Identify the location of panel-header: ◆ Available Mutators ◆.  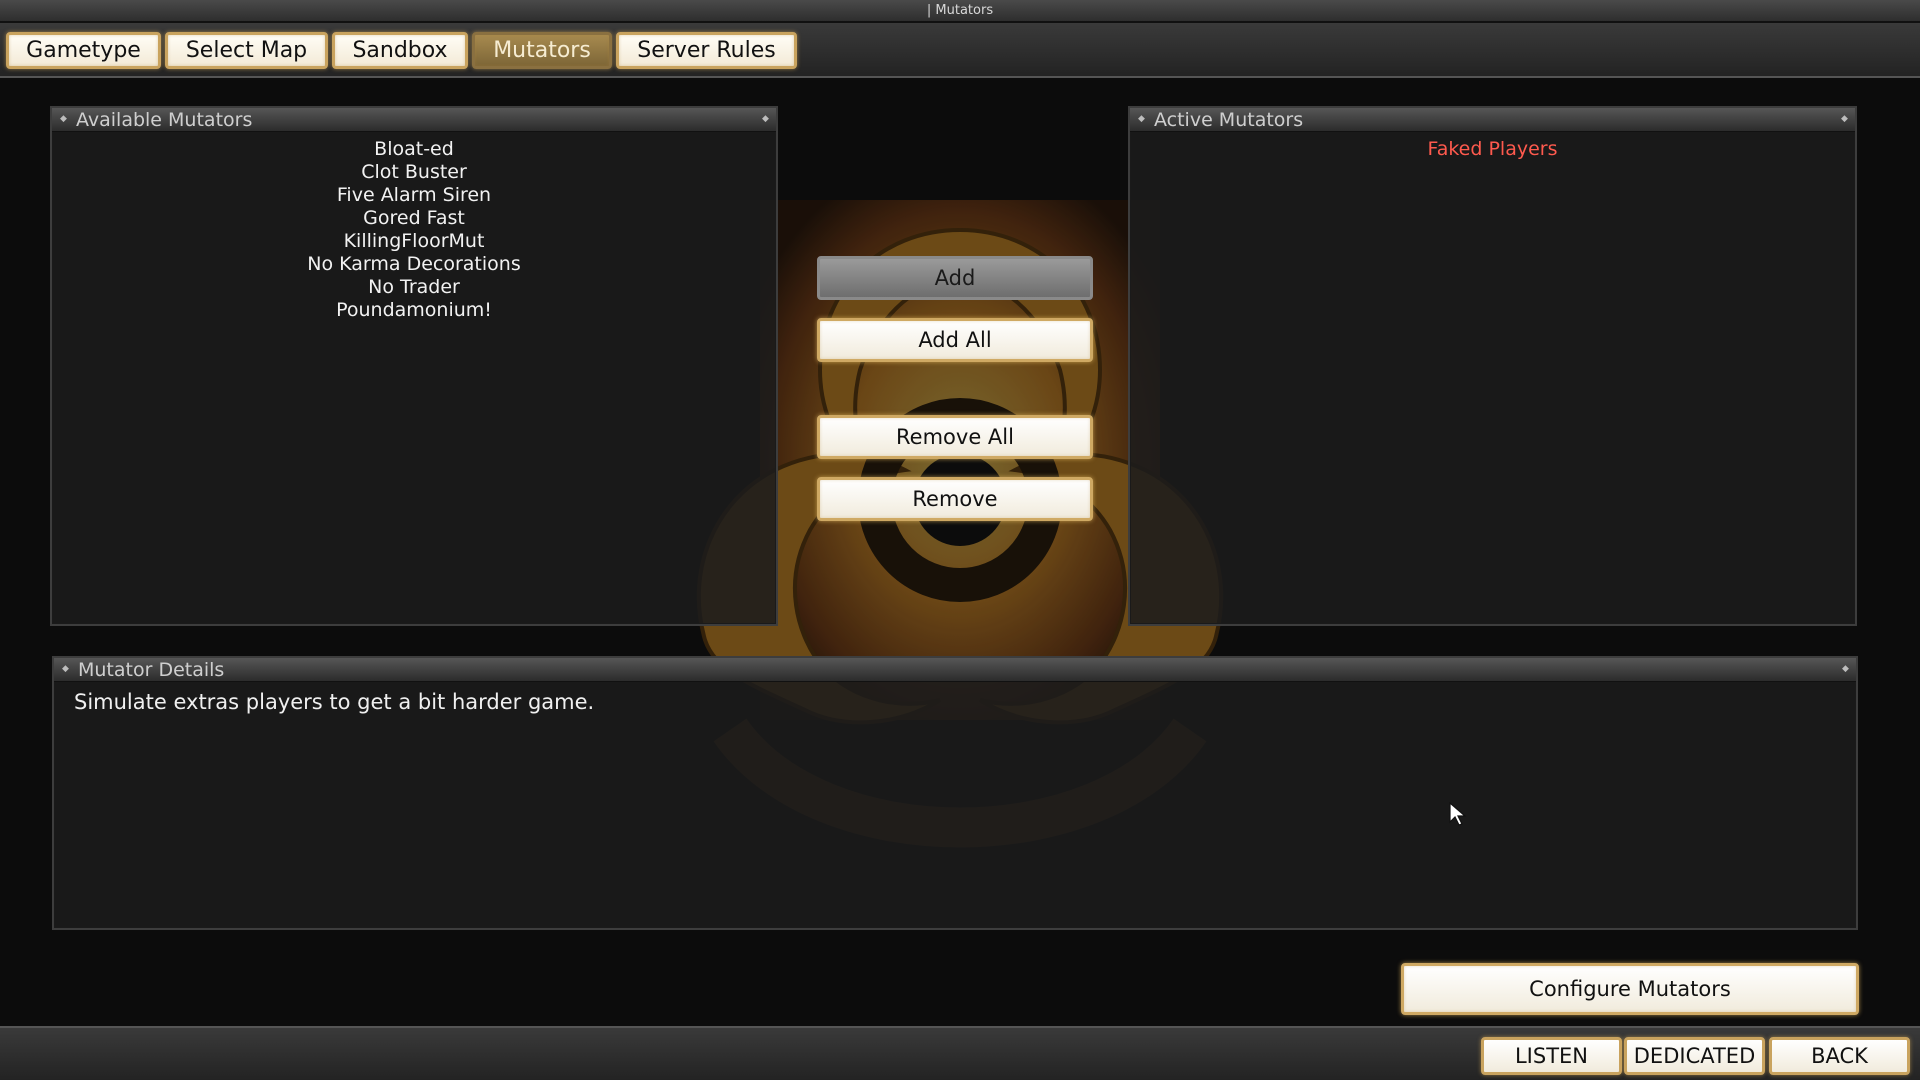
(414, 120).